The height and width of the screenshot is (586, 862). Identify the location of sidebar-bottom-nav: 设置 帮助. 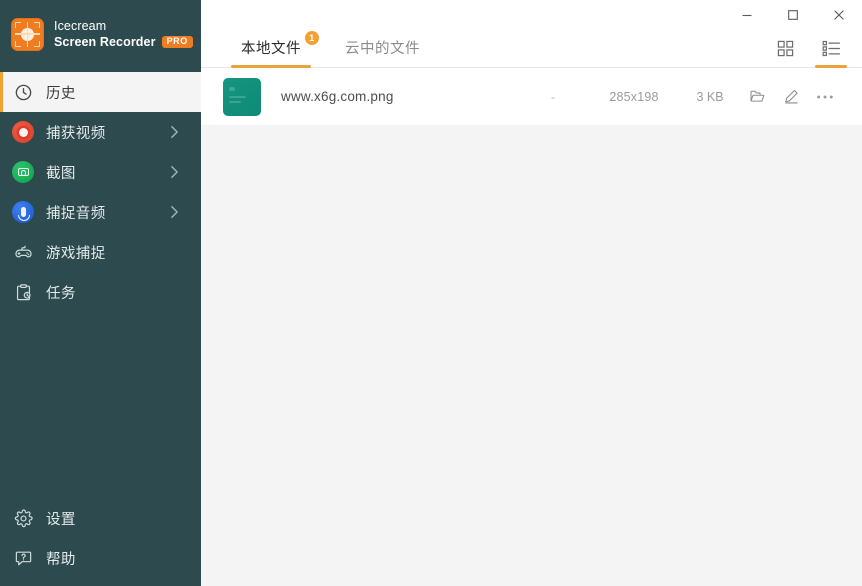
(100, 542).